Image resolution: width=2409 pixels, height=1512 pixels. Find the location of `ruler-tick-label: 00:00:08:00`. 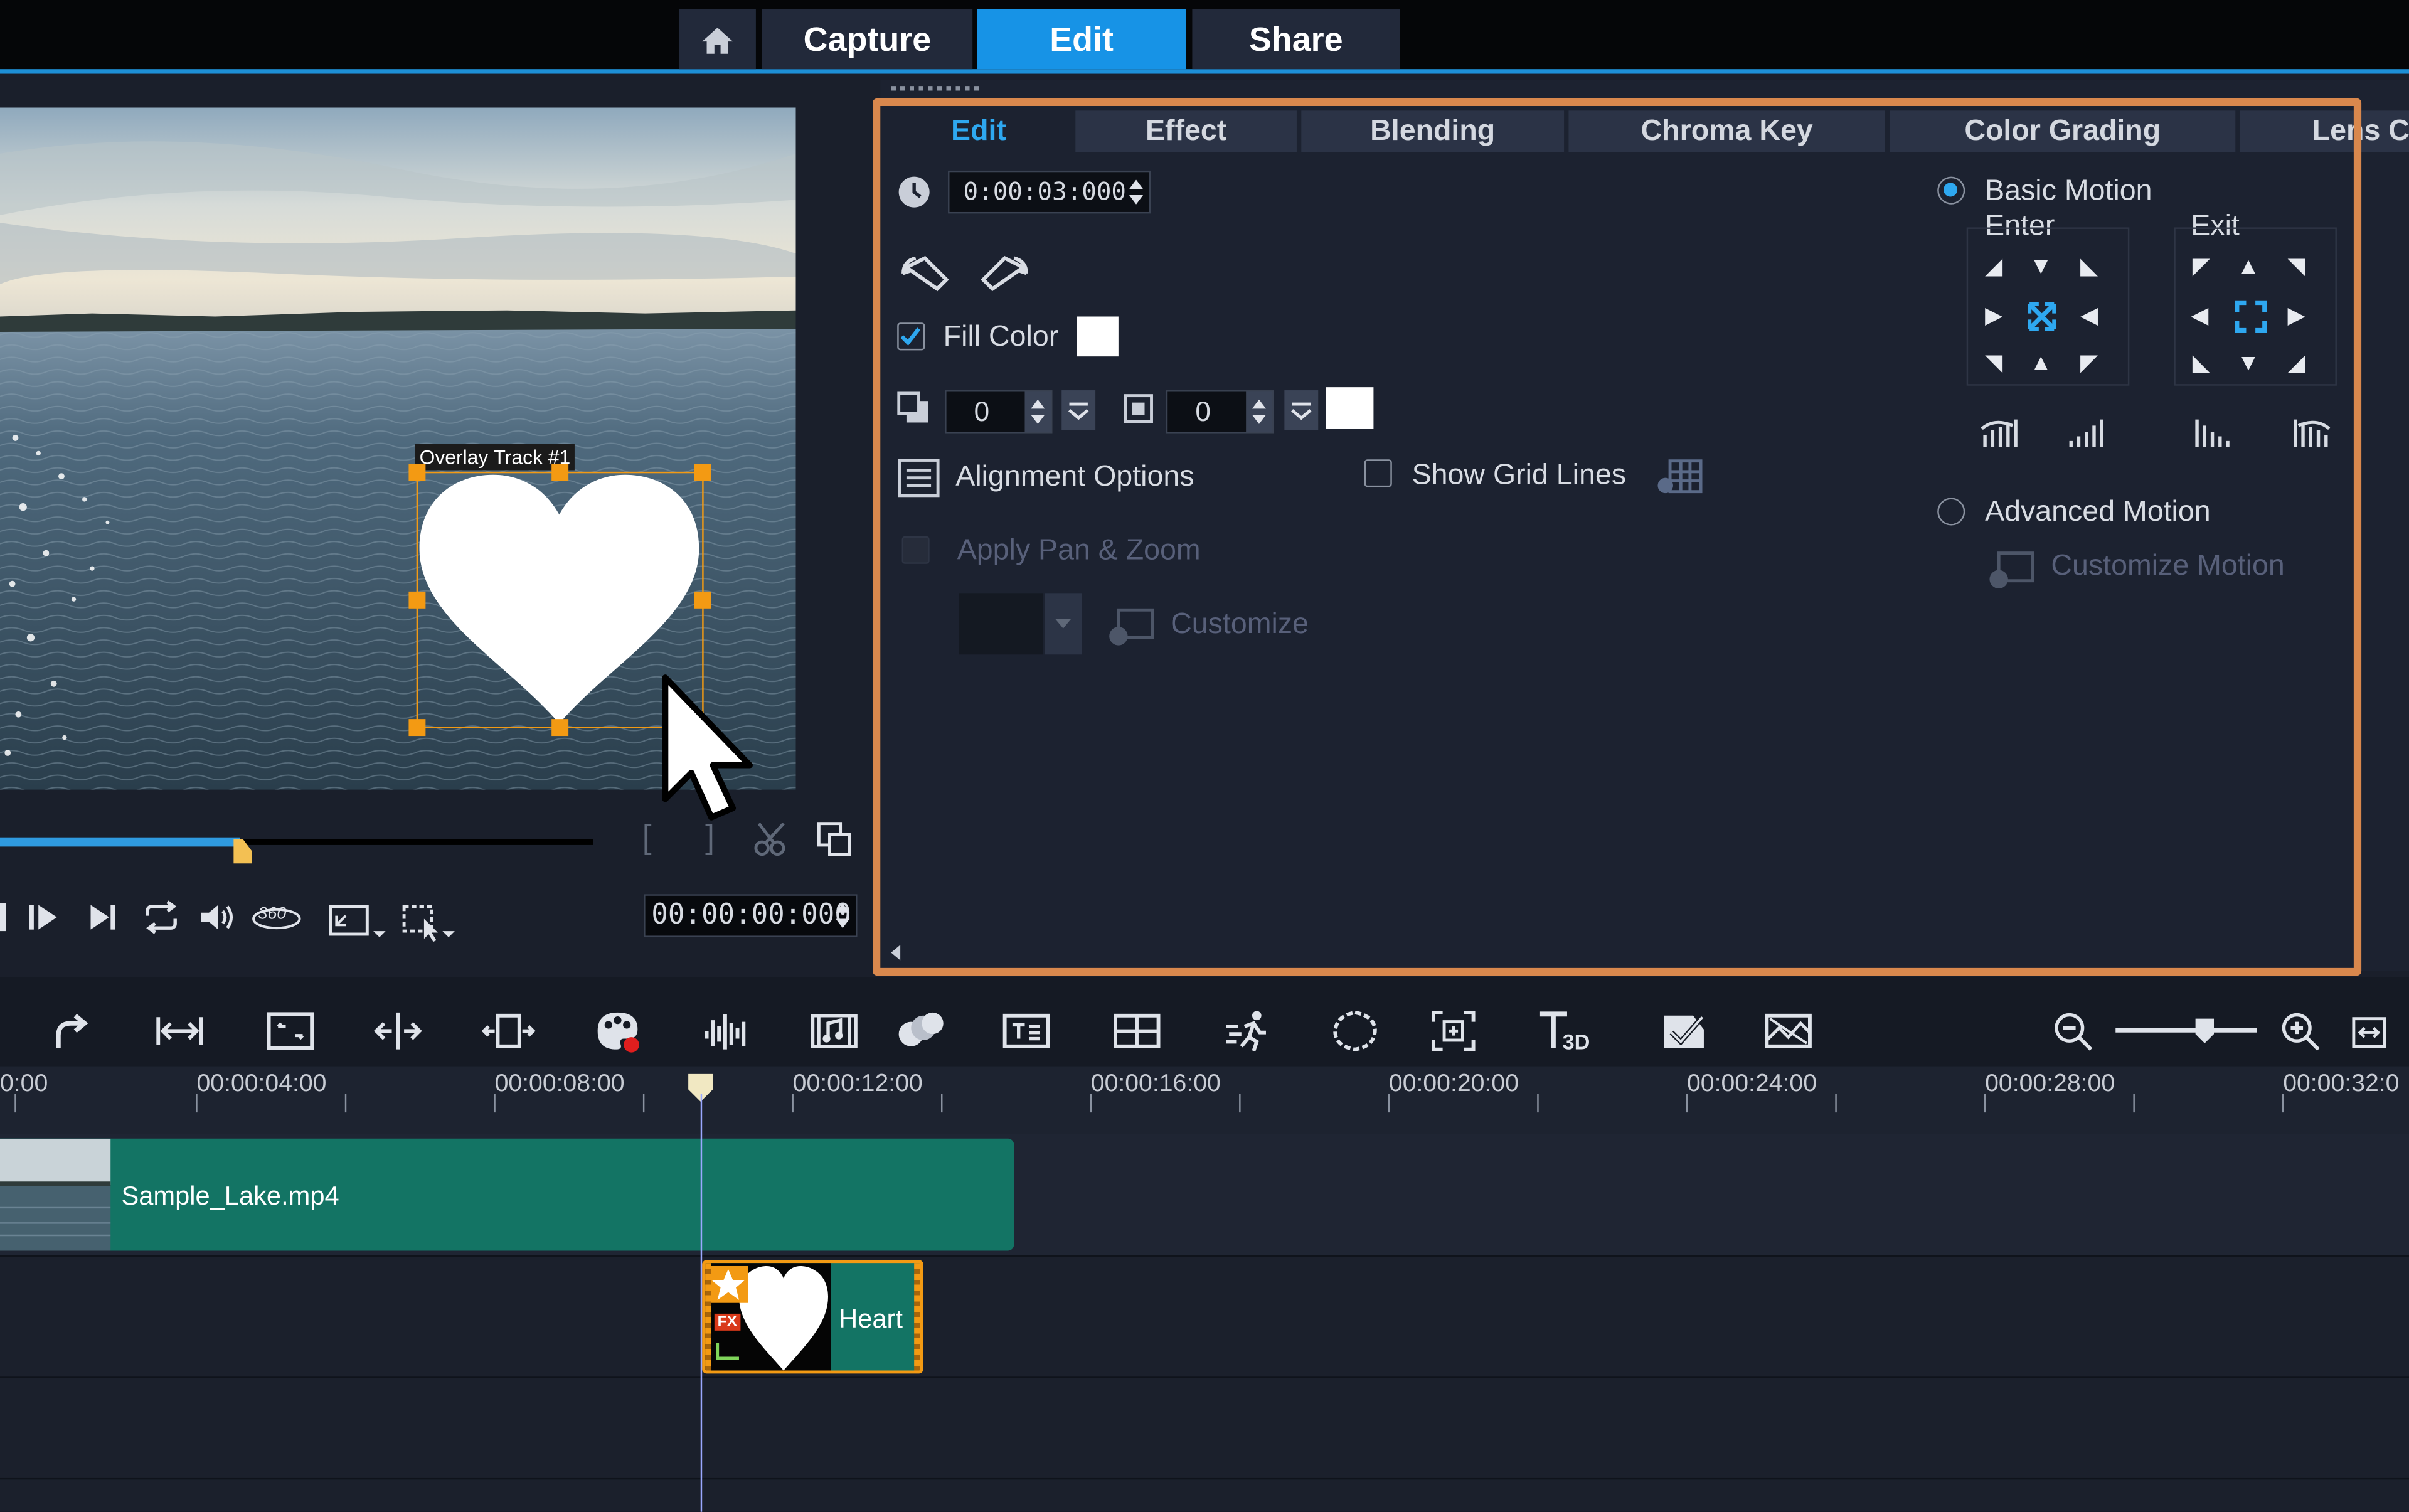

ruler-tick-label: 00:00:08:00 is located at coordinates (559, 1083).